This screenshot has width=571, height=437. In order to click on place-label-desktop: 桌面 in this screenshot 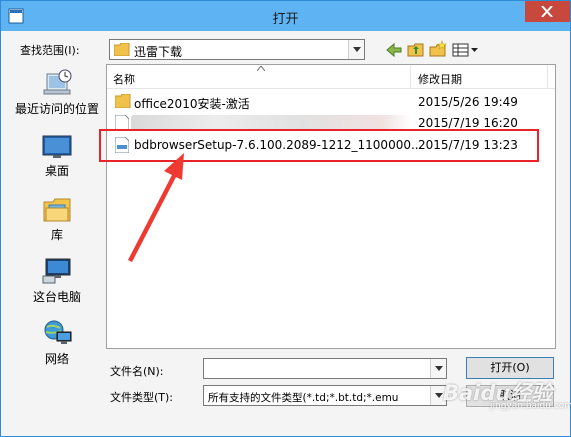, I will do `click(56, 171)`.